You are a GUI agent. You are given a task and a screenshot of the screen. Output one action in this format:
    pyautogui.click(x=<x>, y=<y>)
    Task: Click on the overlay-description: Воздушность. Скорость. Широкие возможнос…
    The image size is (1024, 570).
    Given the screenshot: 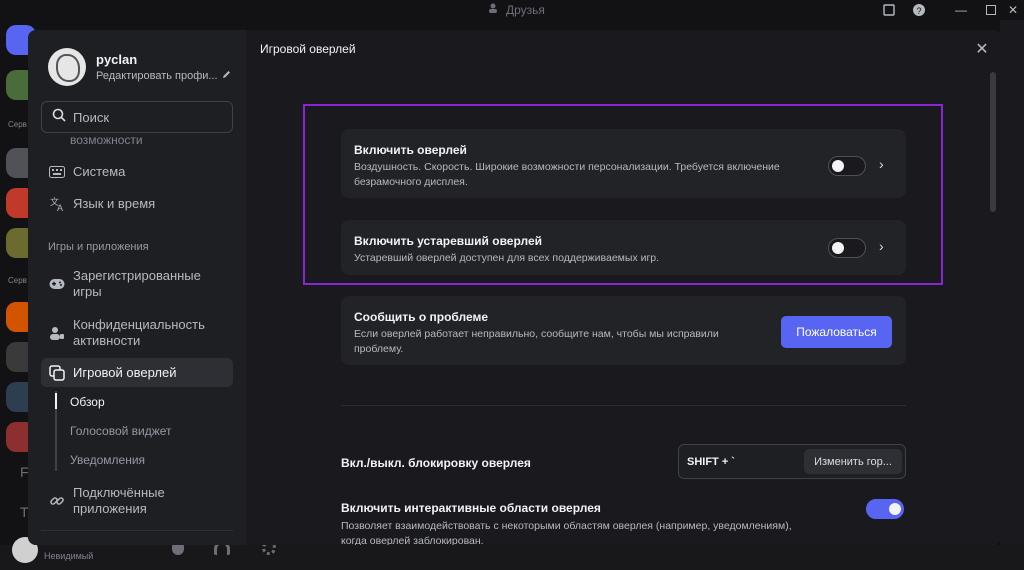 What is the action you would take?
    pyautogui.click(x=567, y=174)
    